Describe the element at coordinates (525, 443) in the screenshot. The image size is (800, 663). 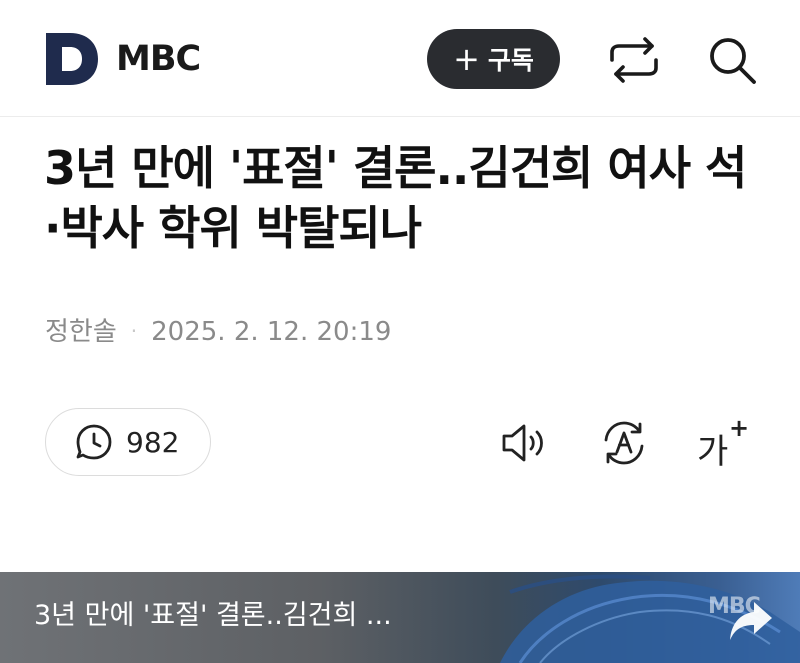
I see `speaker-icon` at that location.